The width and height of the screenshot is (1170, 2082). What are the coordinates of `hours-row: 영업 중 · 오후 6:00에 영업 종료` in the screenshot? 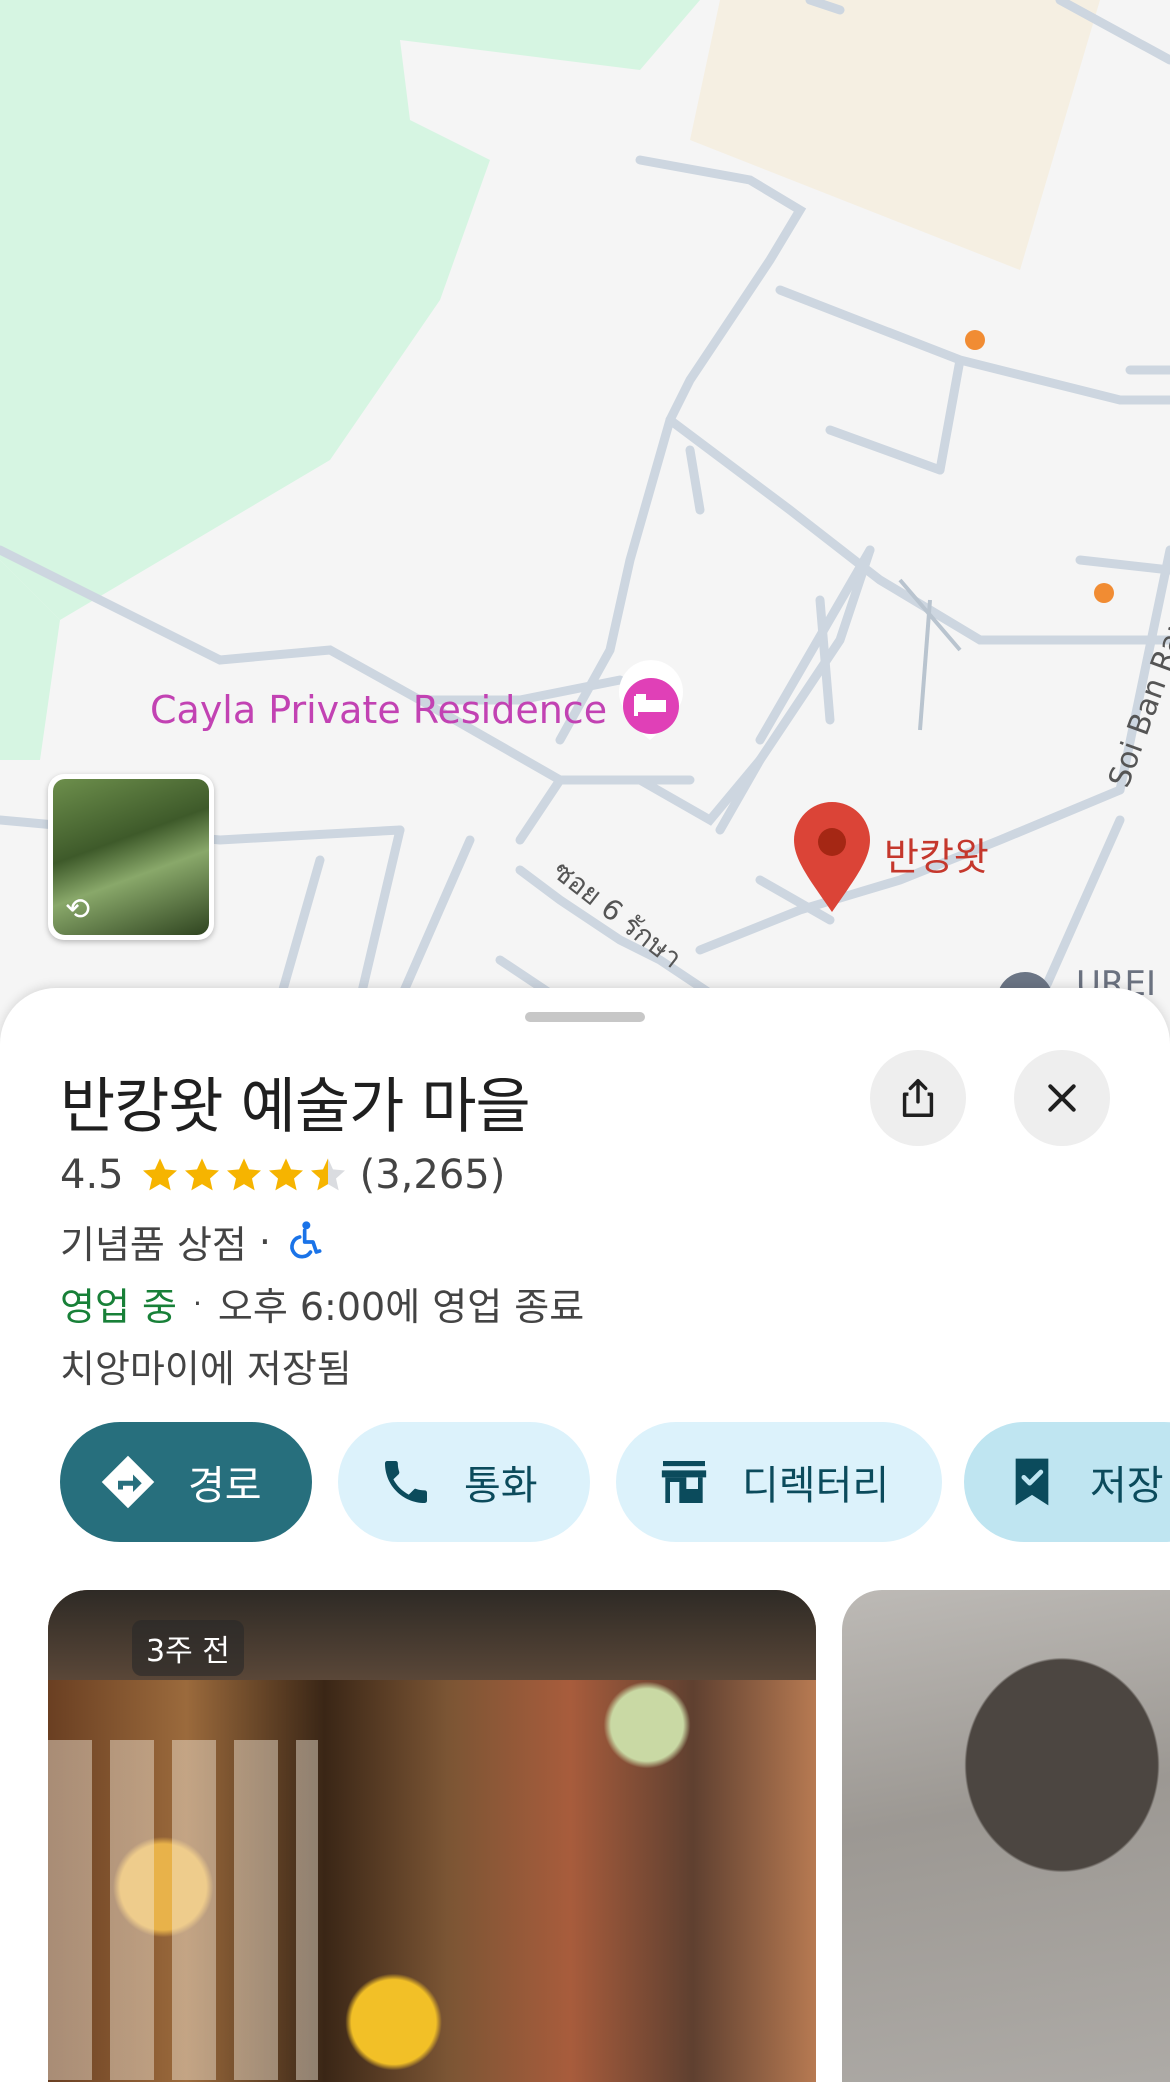 It's located at (322, 1303).